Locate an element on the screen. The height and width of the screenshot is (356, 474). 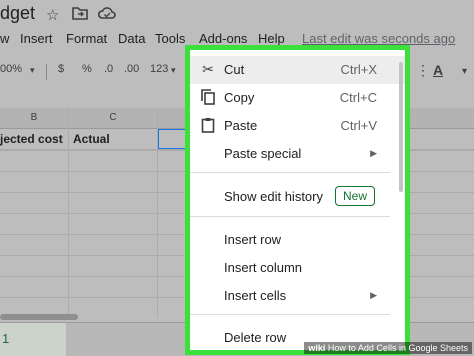
cell-c1: Actual is located at coordinates (113, 139).